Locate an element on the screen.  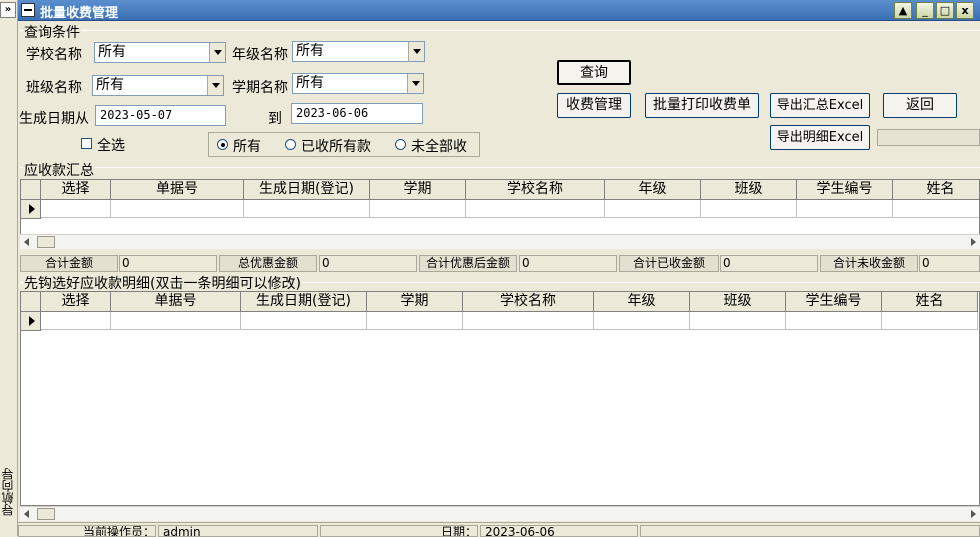
detail-col-grade: 年级 is located at coordinates (642, 302).